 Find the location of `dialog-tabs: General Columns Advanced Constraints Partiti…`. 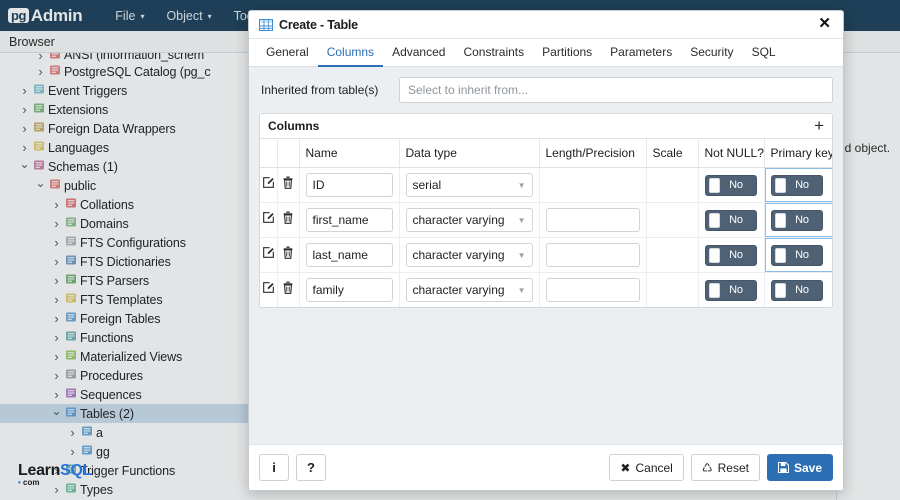

dialog-tabs: General Columns Advanced Constraints Partiti… is located at coordinates (546, 53).